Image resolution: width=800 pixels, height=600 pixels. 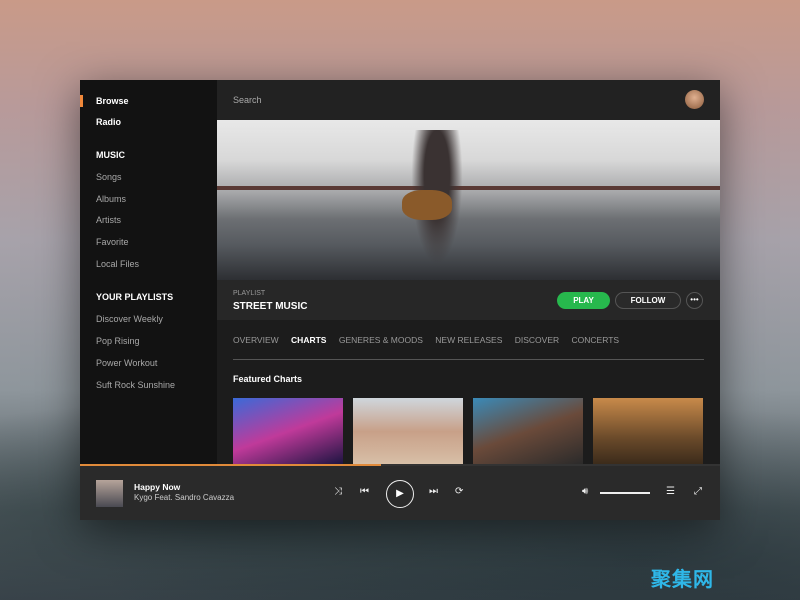 I want to click on play-pause-button: ▶, so click(x=400, y=494).